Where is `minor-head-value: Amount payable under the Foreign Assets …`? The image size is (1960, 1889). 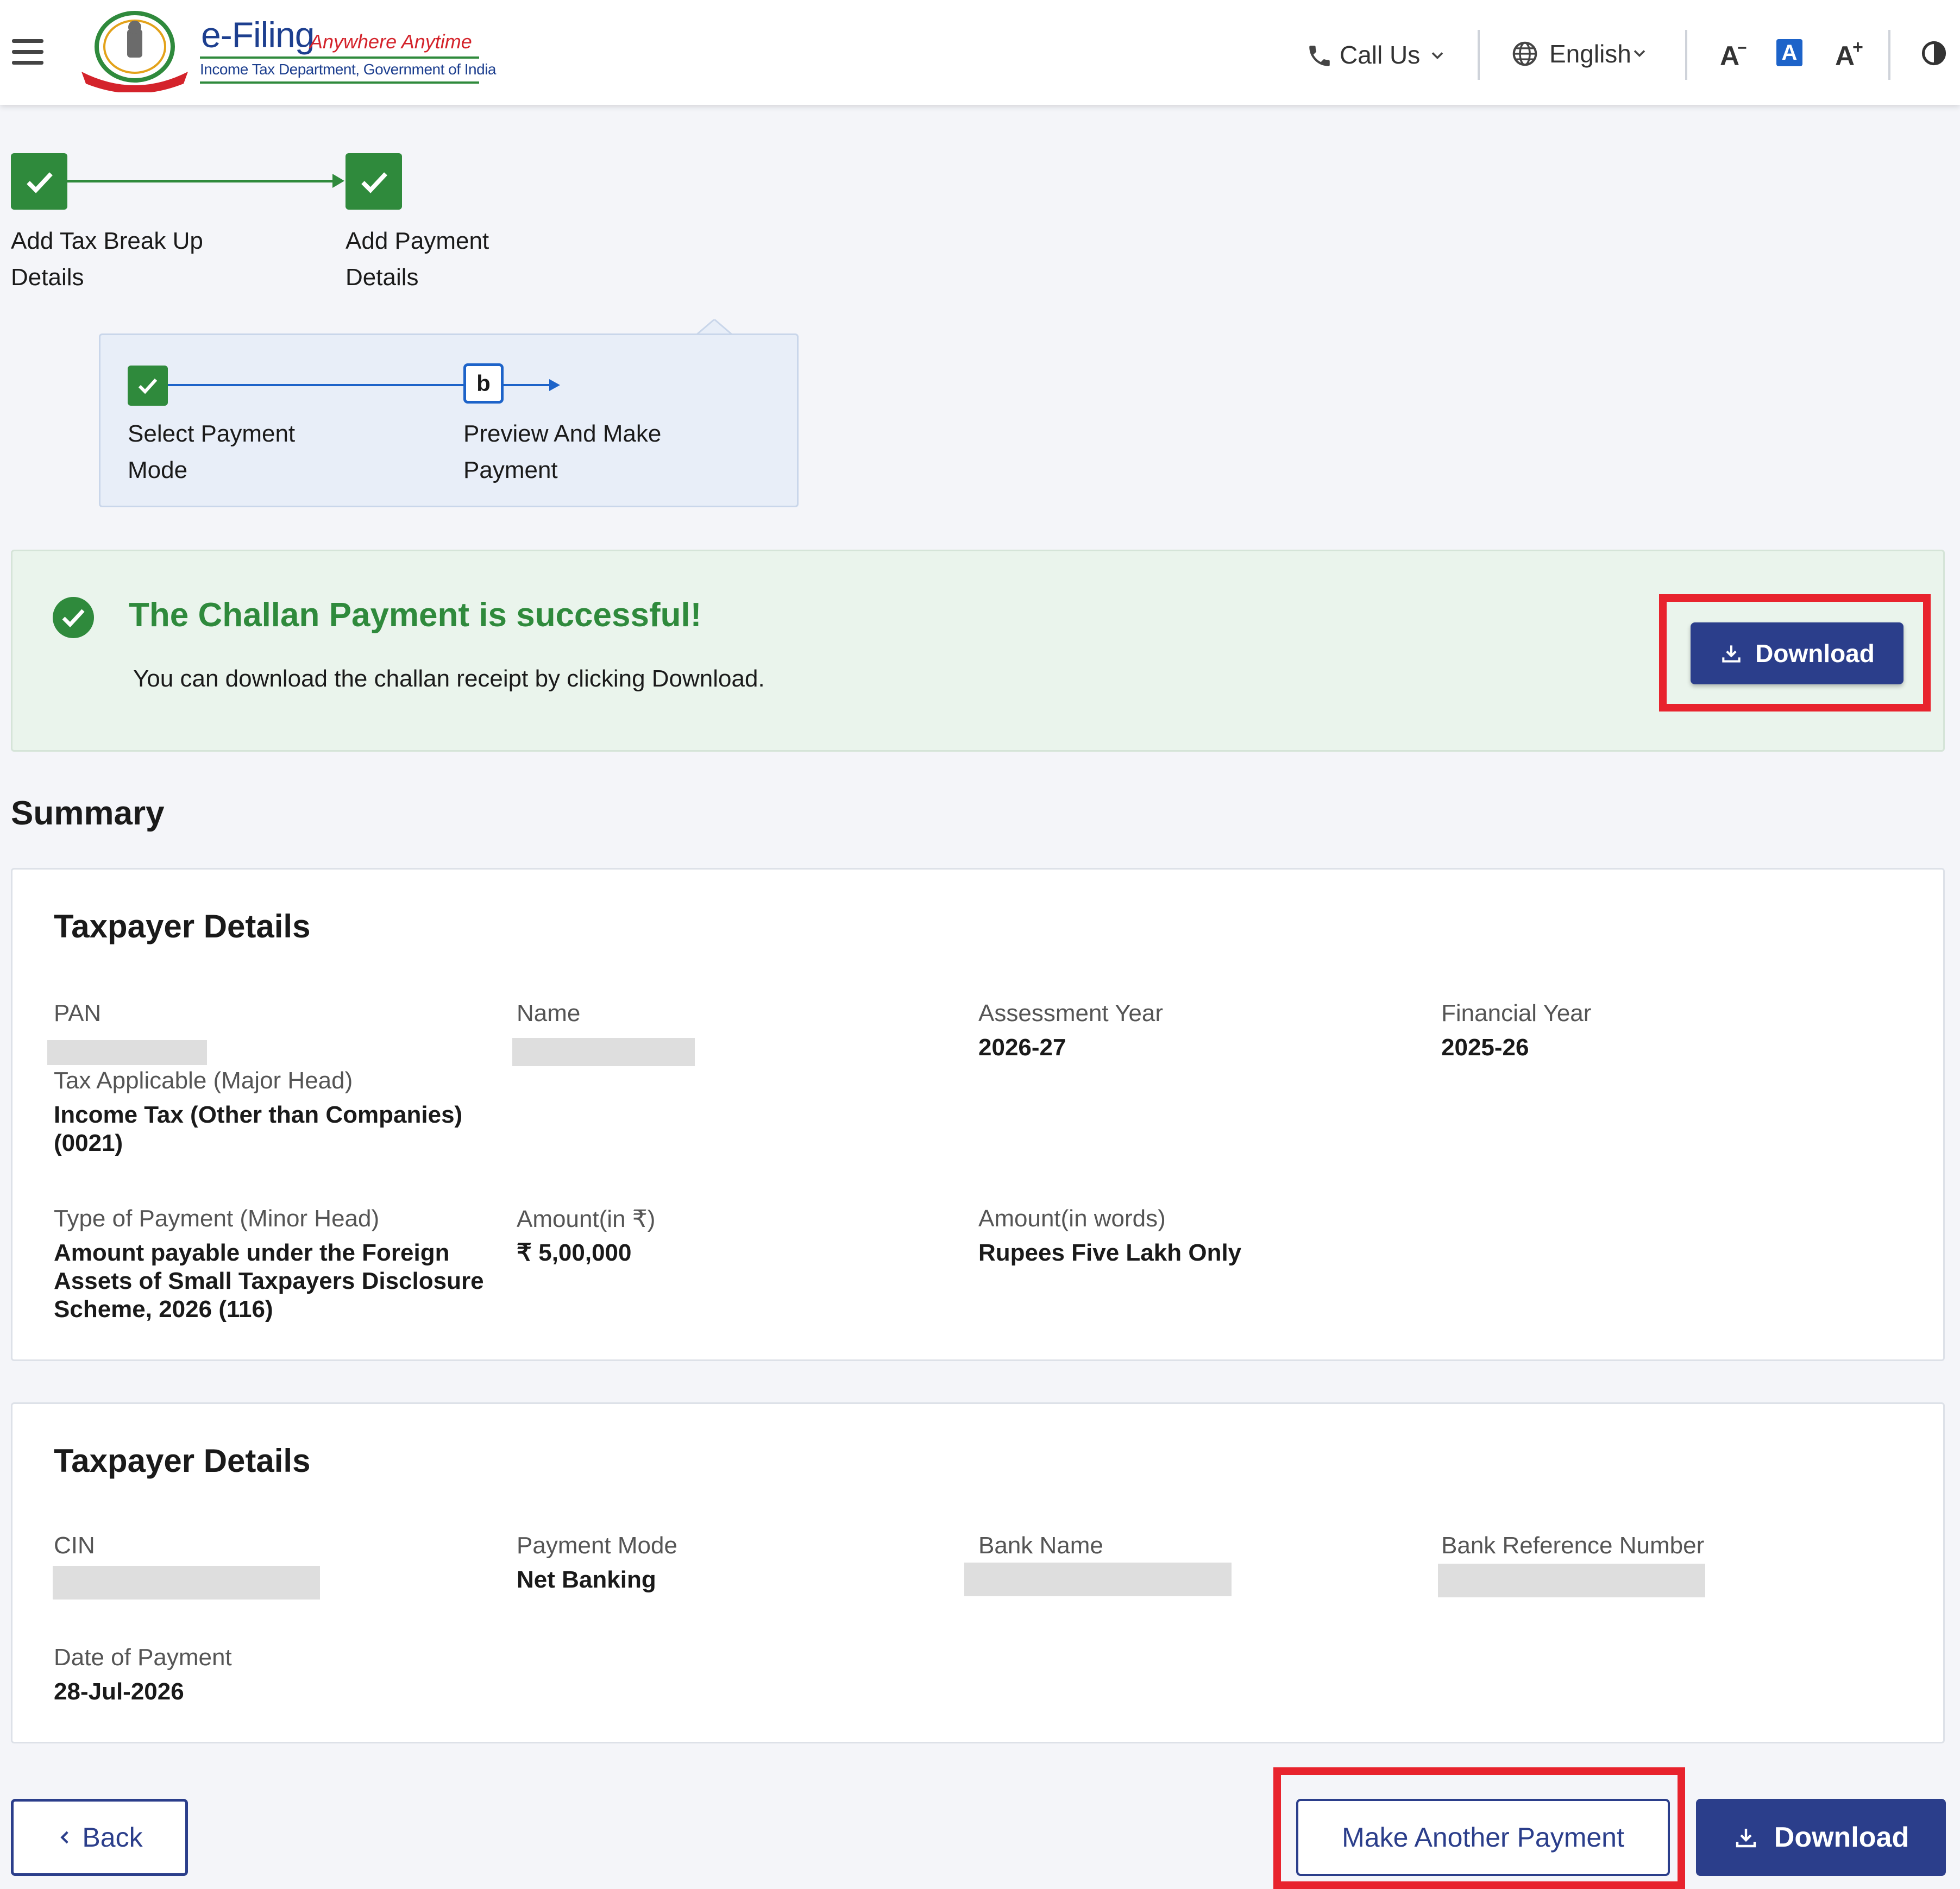 minor-head-value: Amount payable under the Foreign Assets … is located at coordinates (269, 1281).